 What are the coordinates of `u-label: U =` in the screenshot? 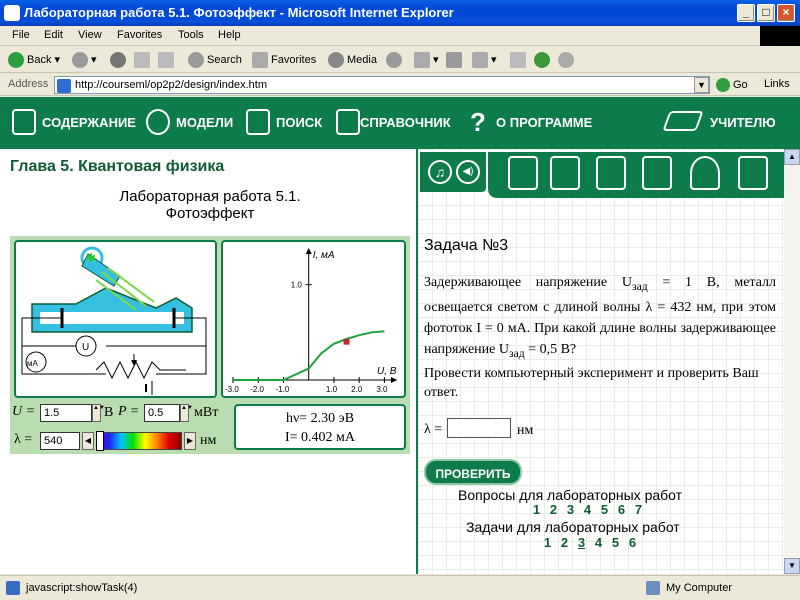 It's located at (24, 411).